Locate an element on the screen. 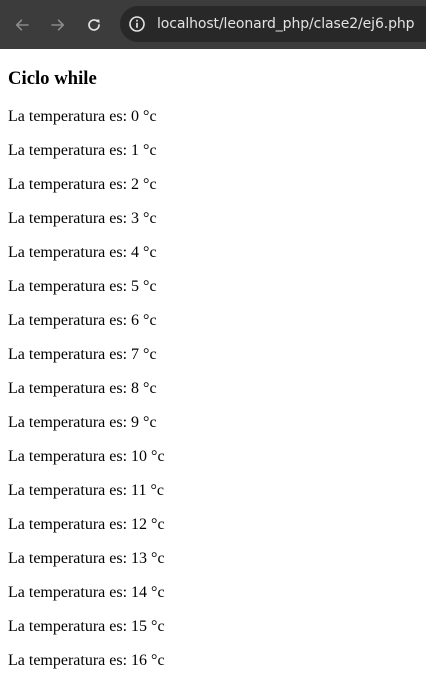  page-heading: Ciclo while is located at coordinates (52, 78).